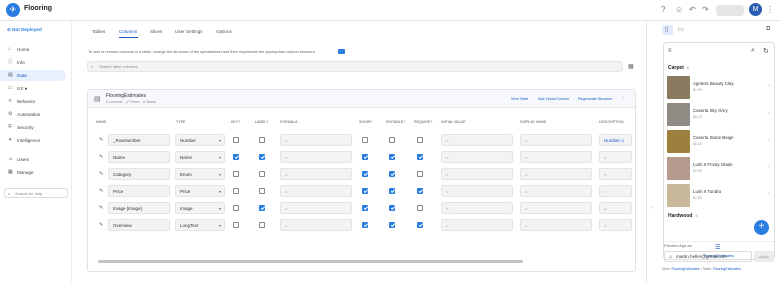  I want to click on search-columns-input: ⌕ Search table columns, so click(355, 66).